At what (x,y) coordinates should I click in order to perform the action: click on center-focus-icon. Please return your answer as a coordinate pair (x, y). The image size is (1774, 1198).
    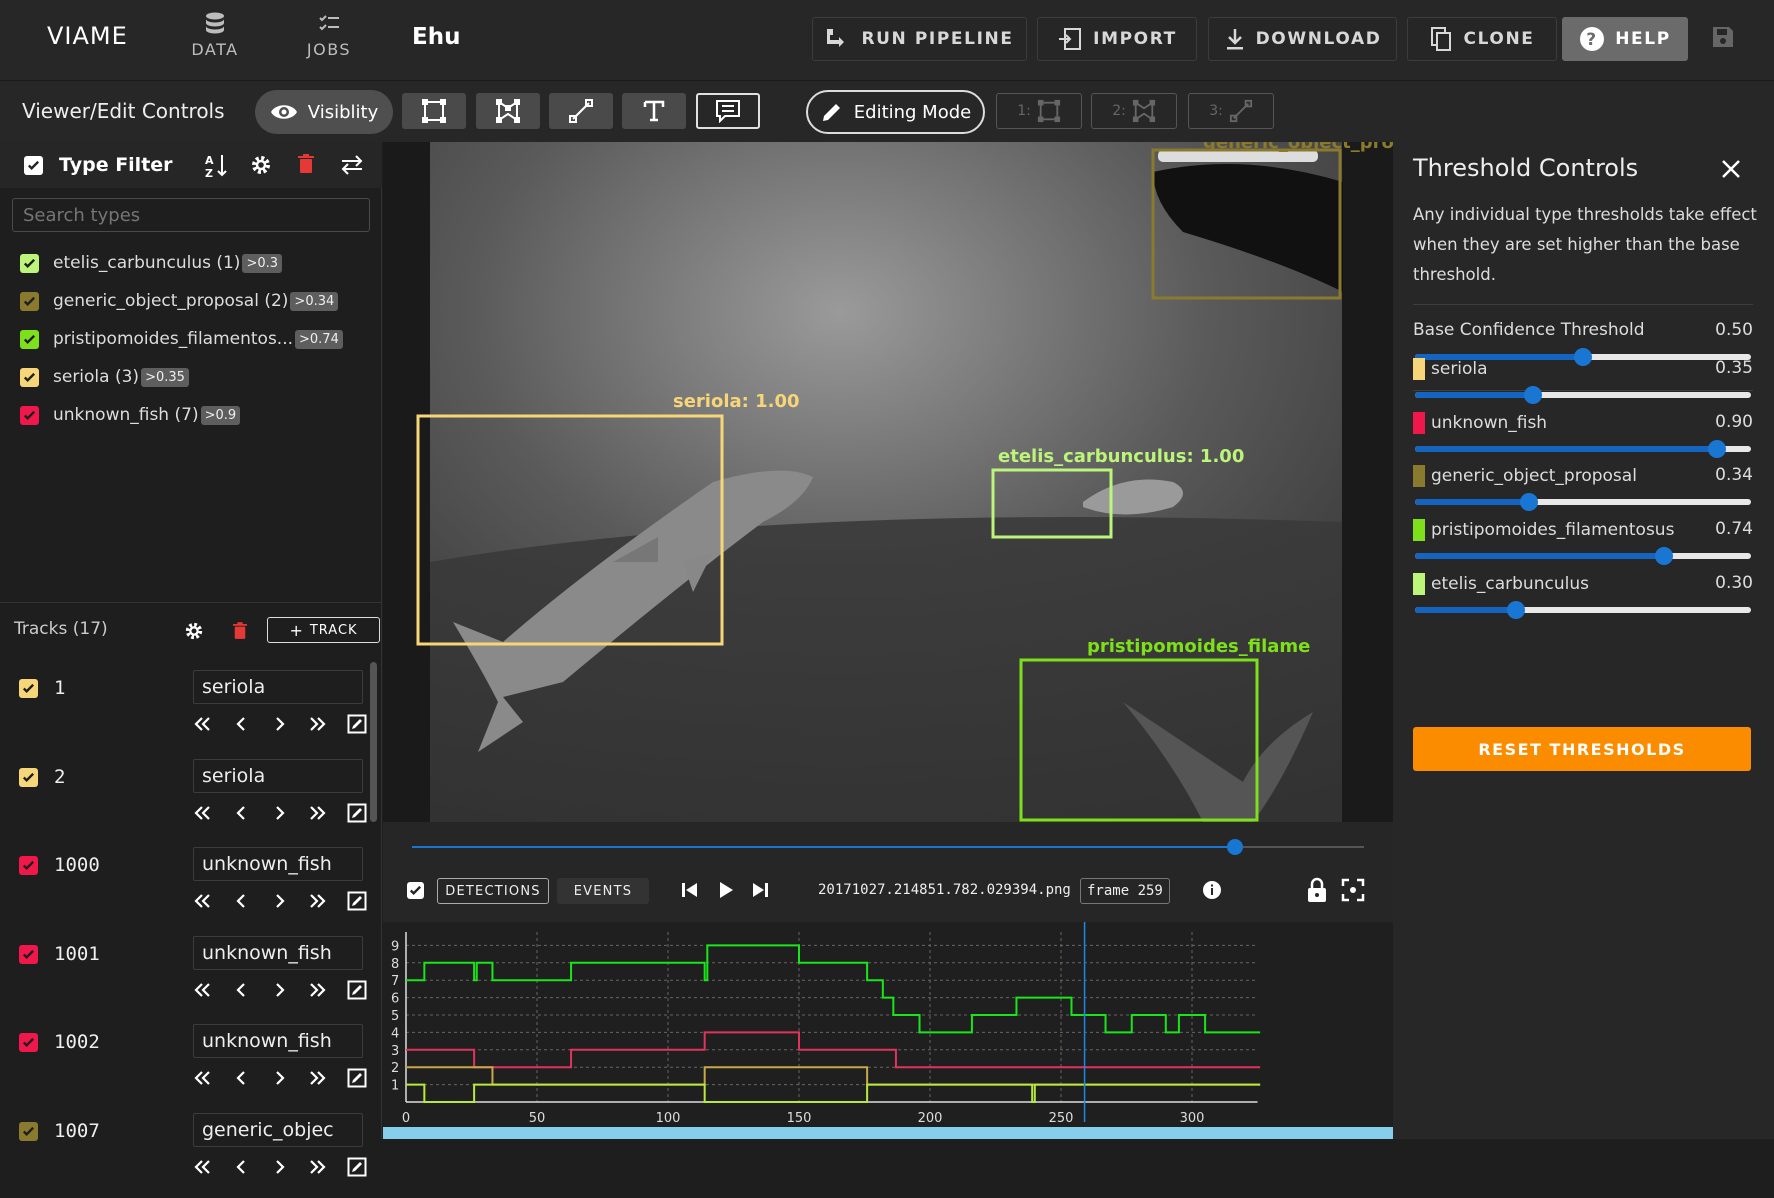
    Looking at the image, I should click on (1353, 892).